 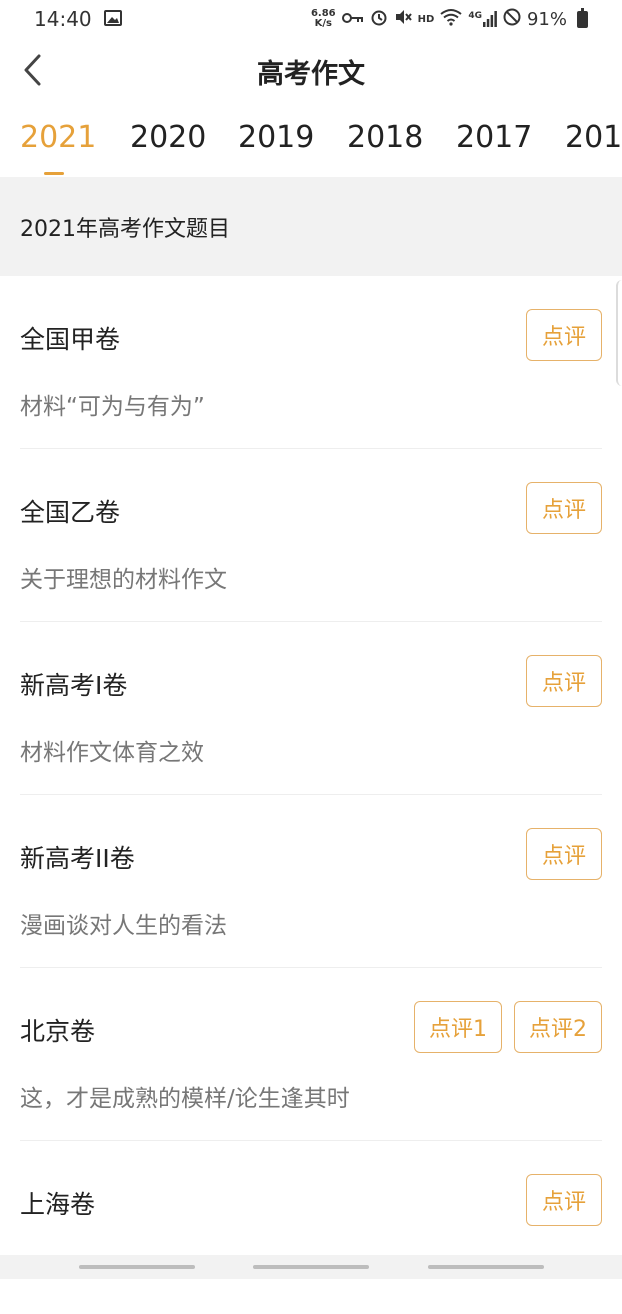 What do you see at coordinates (619, 333) in the screenshot?
I see `scroll-indicator` at bounding box center [619, 333].